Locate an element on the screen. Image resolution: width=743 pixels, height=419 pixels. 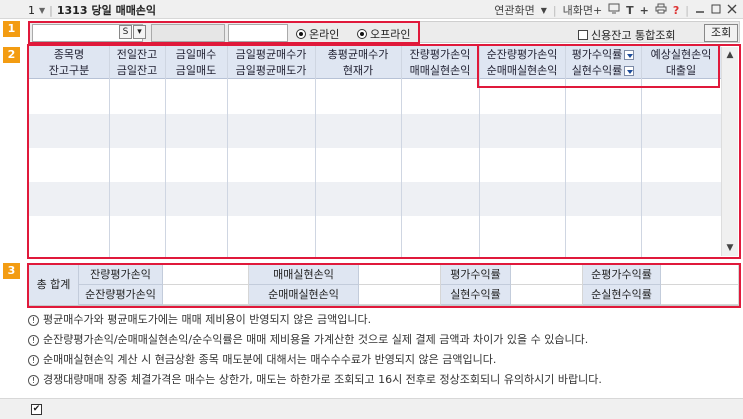
note-item: ! 평균매수가와 평균매도가에는 매매 제비용이 반영되지 않은 금액입니다. is located at coordinates (384, 320).